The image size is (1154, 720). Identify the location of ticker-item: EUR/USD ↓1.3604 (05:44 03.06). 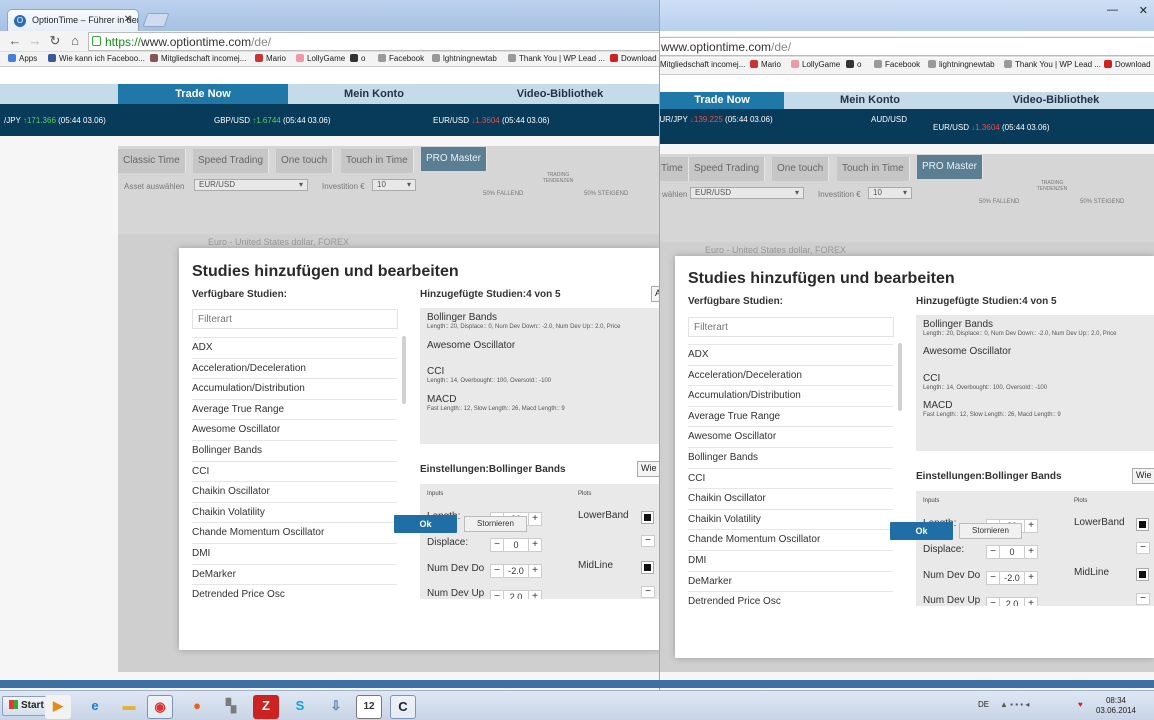
(991, 127).